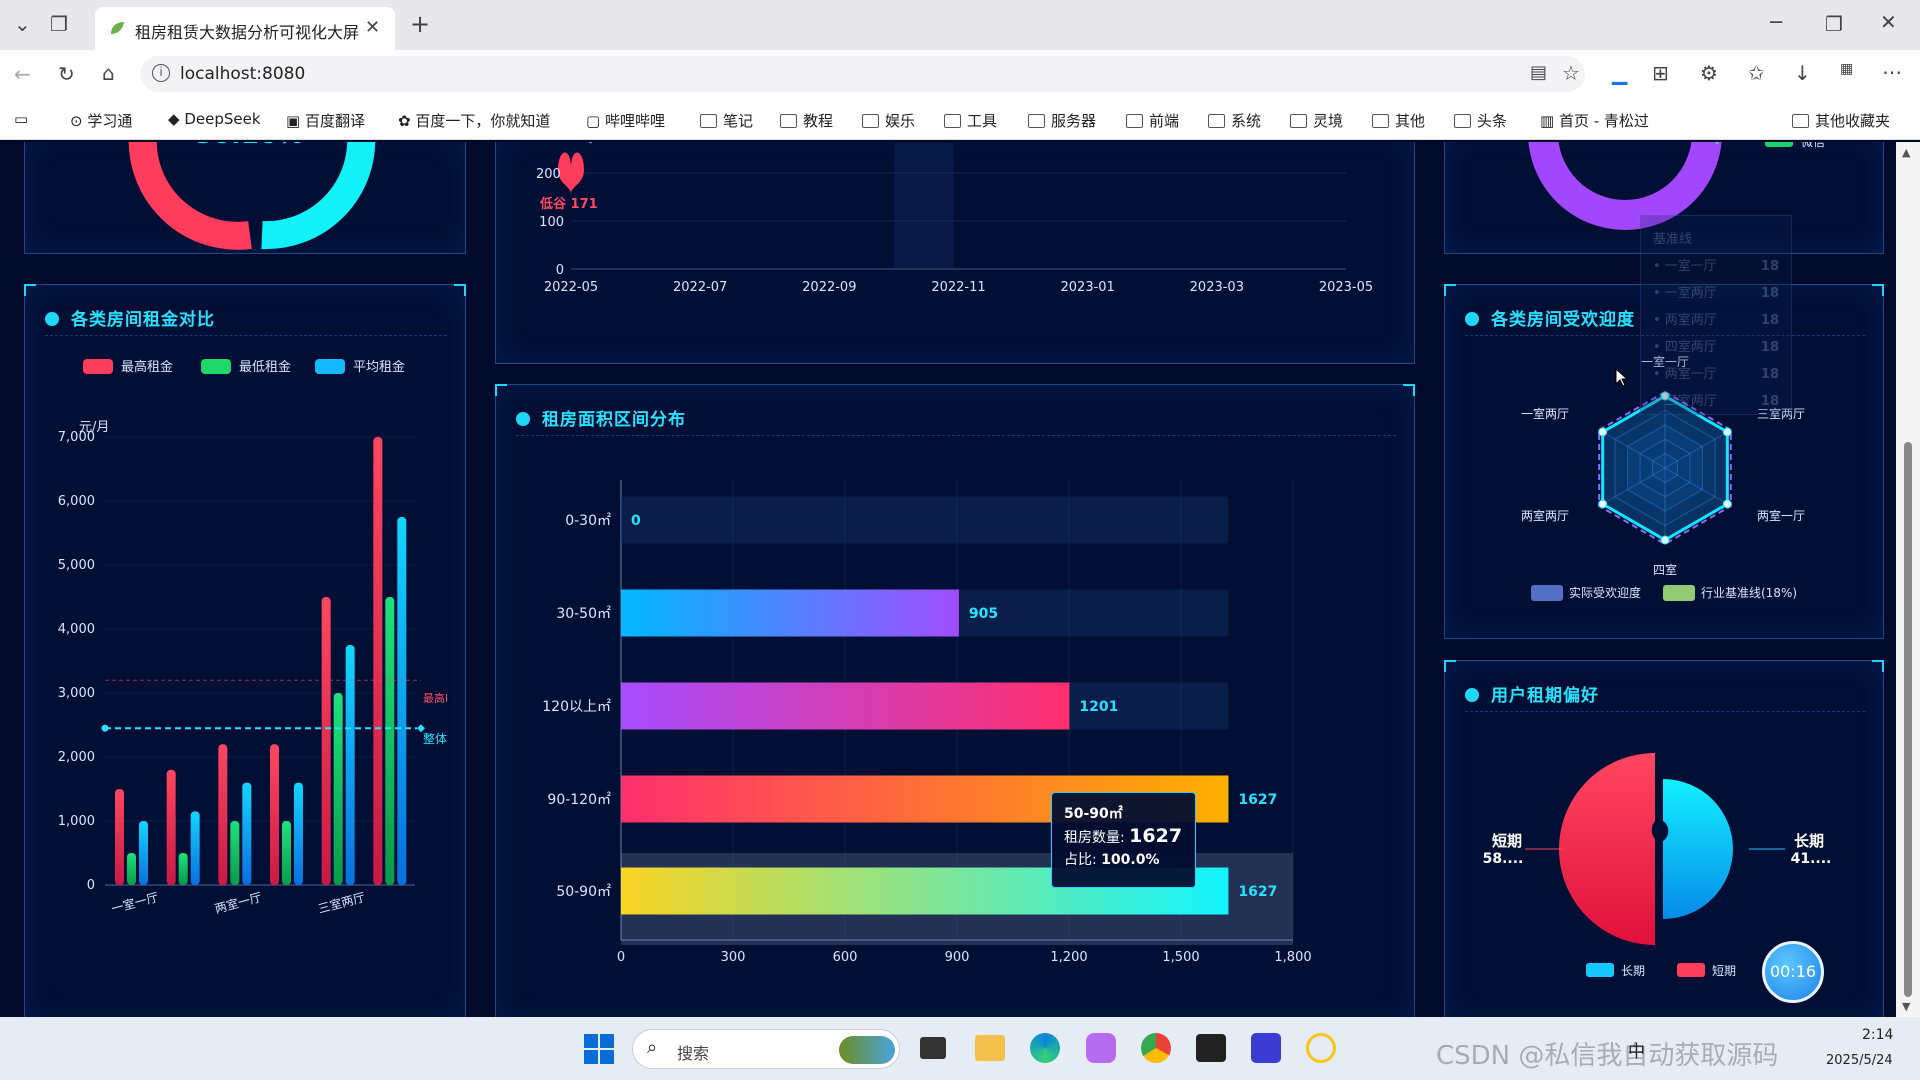 The width and height of the screenshot is (1920, 1080). I want to click on close-tab-icon: ✕, so click(372, 27).